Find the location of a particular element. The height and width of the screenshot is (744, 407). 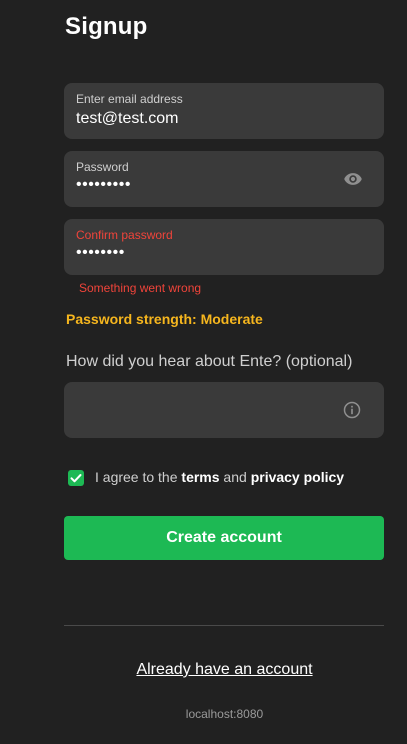

create-account-button: Create account is located at coordinates (224, 538).